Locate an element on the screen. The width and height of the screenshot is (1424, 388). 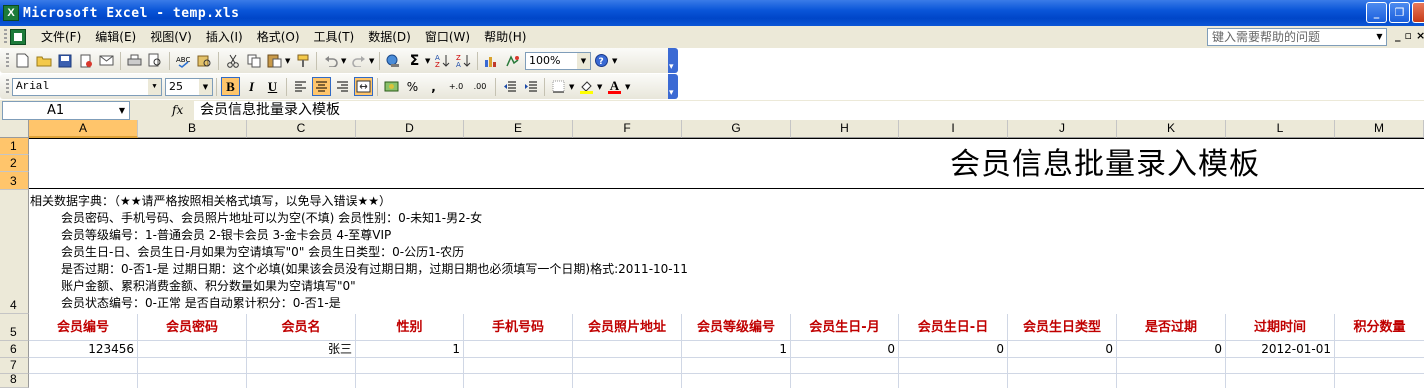
data-cell: 张三 is located at coordinates (301, 349).